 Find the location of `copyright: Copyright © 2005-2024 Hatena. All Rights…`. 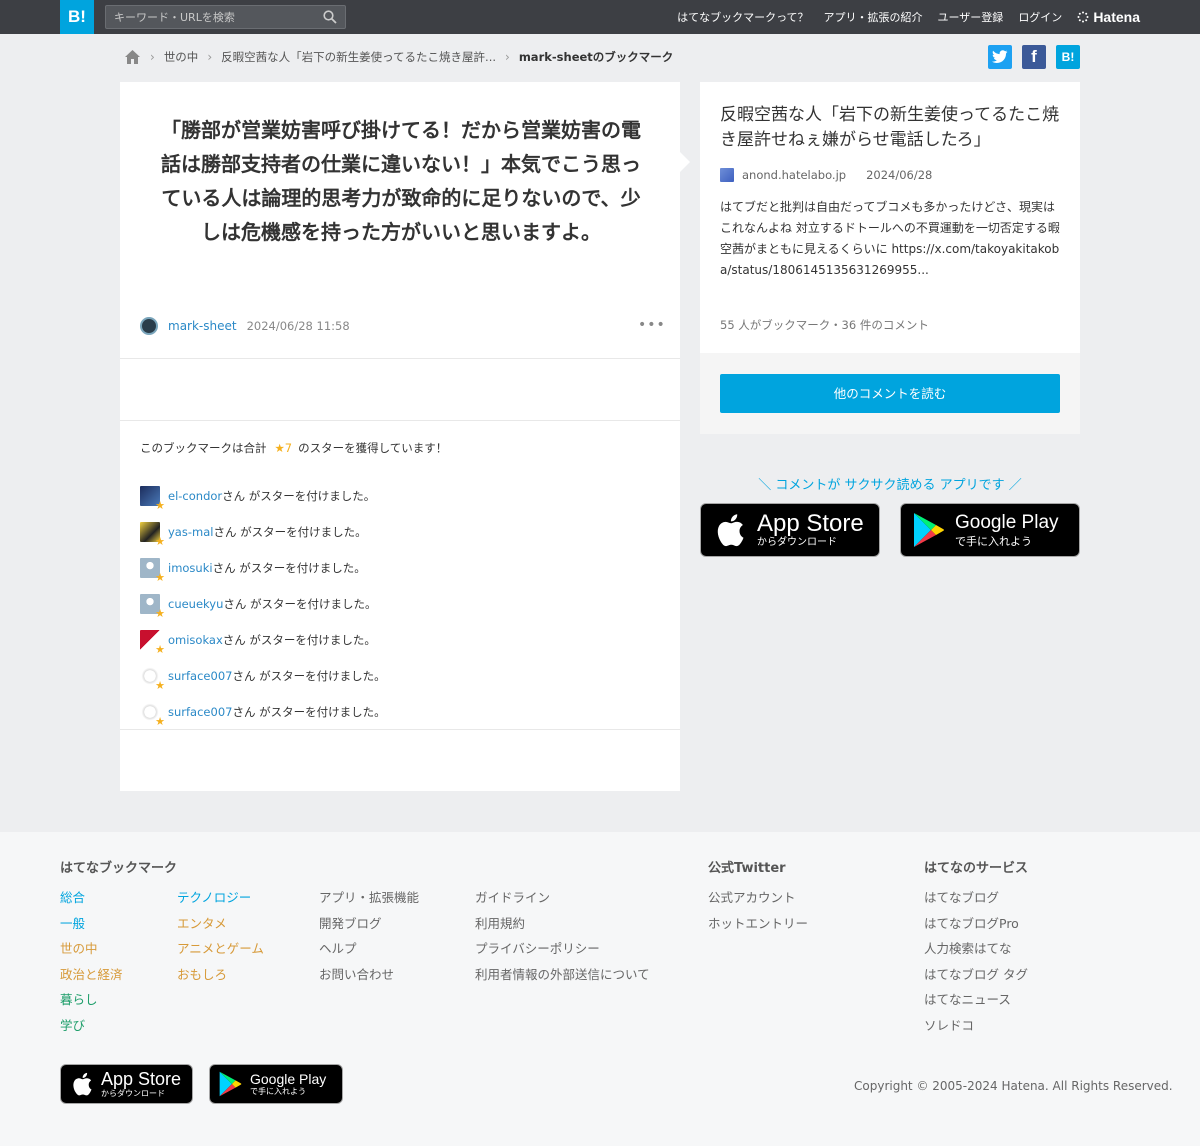

copyright: Copyright © 2005-2024 Hatena. All Rights… is located at coordinates (1013, 1086).